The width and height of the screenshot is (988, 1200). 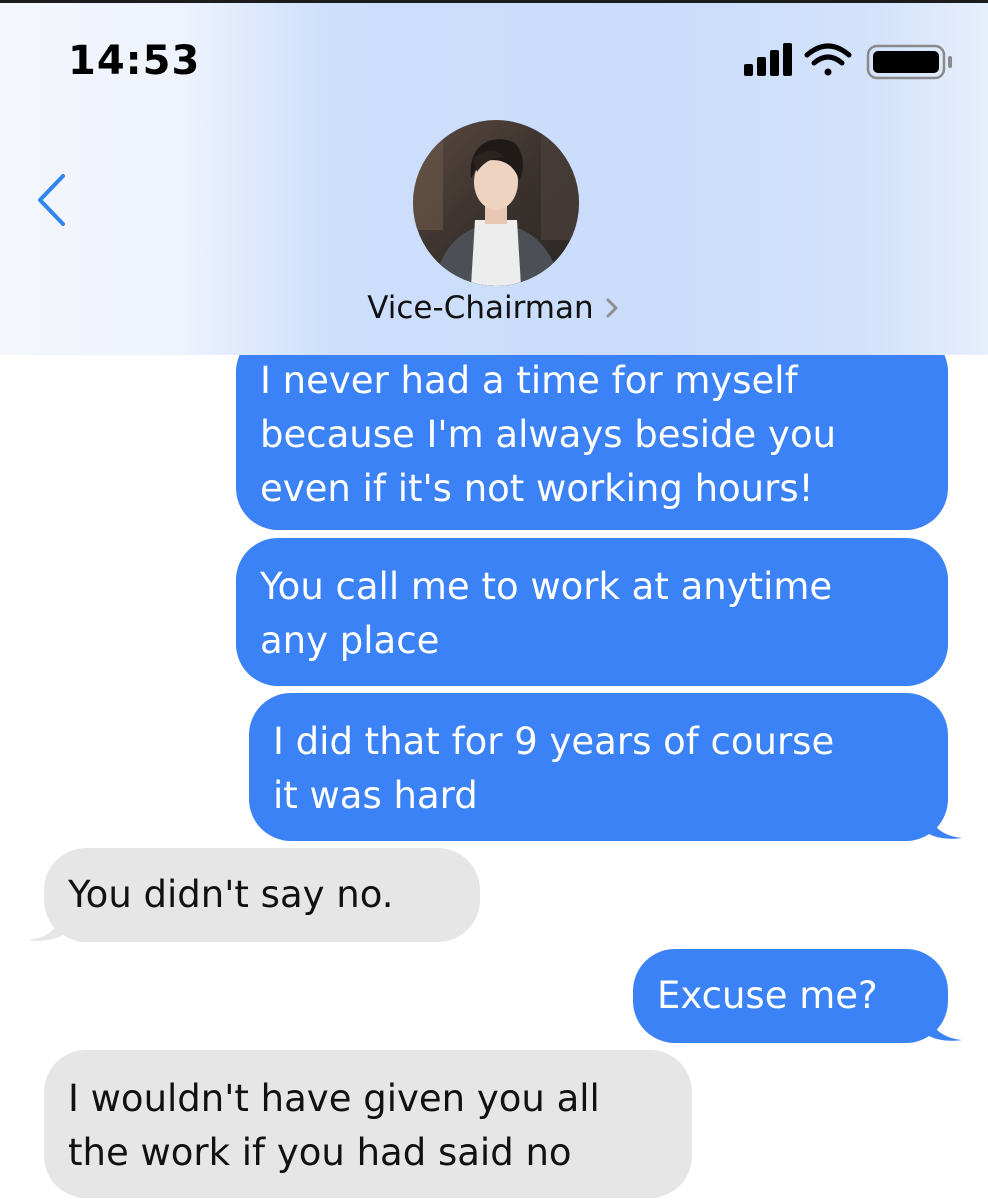 What do you see at coordinates (375, 795) in the screenshot?
I see `message-text-line: it was hard` at bounding box center [375, 795].